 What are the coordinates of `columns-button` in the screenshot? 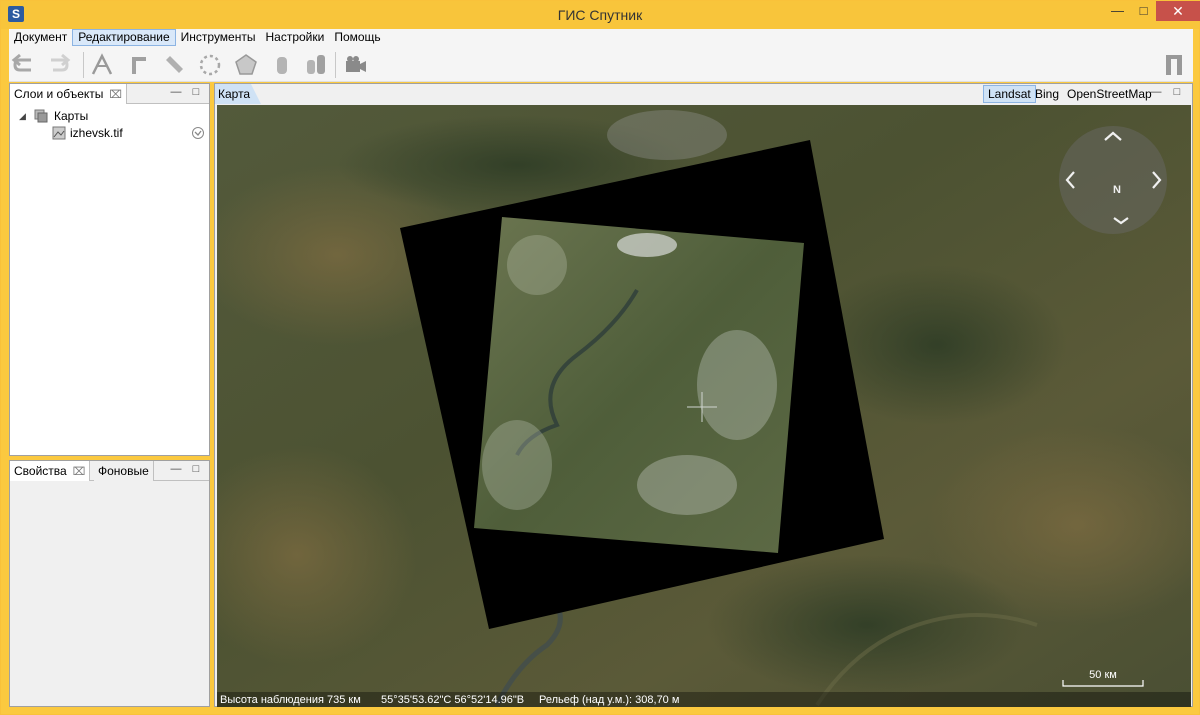 It's located at (316, 65).